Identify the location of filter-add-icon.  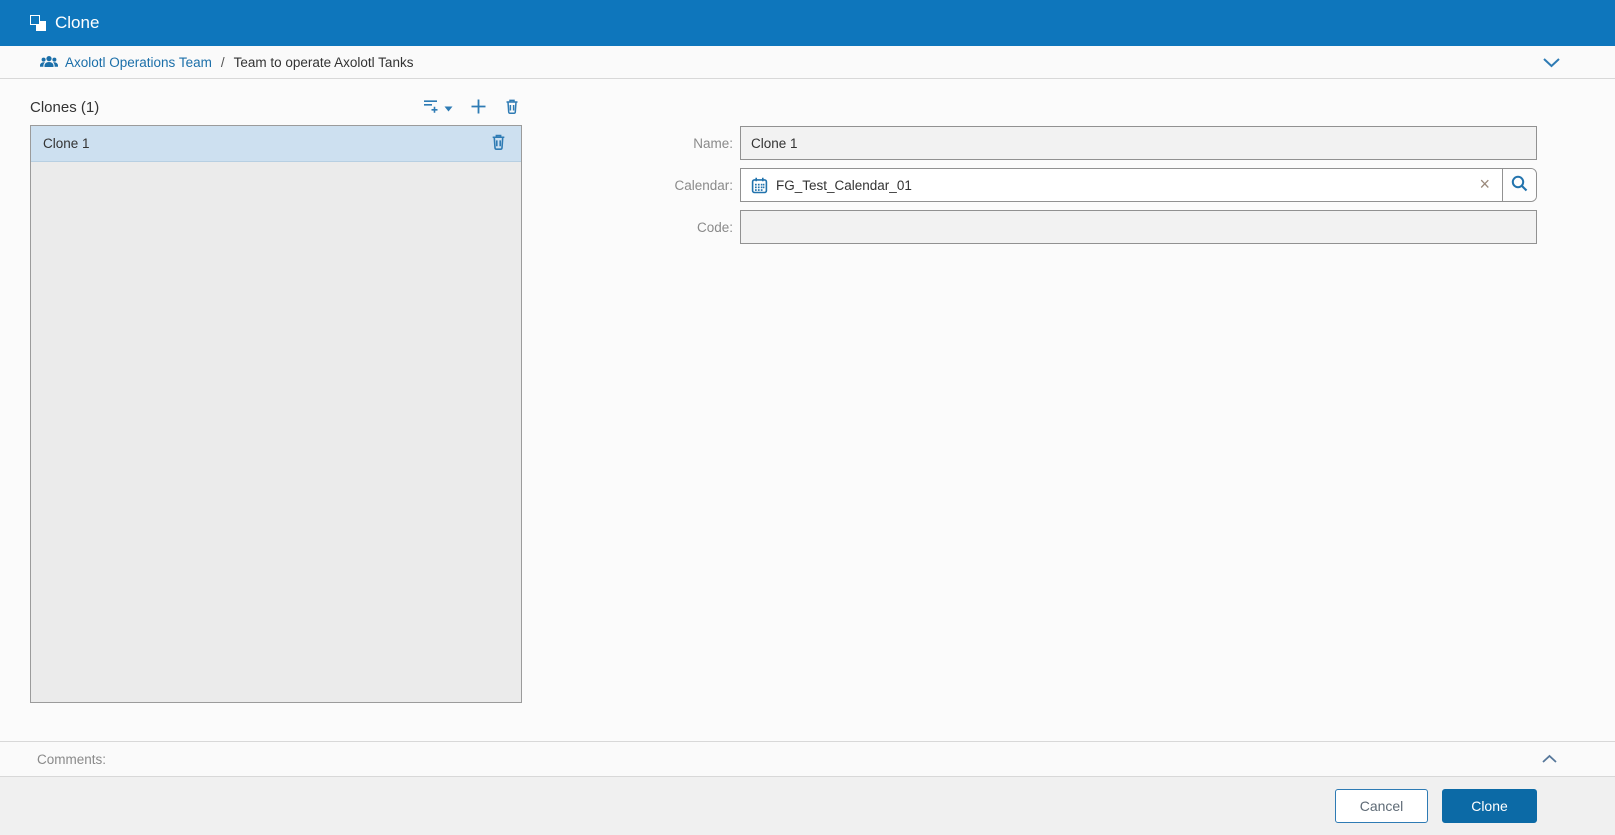
(430, 107).